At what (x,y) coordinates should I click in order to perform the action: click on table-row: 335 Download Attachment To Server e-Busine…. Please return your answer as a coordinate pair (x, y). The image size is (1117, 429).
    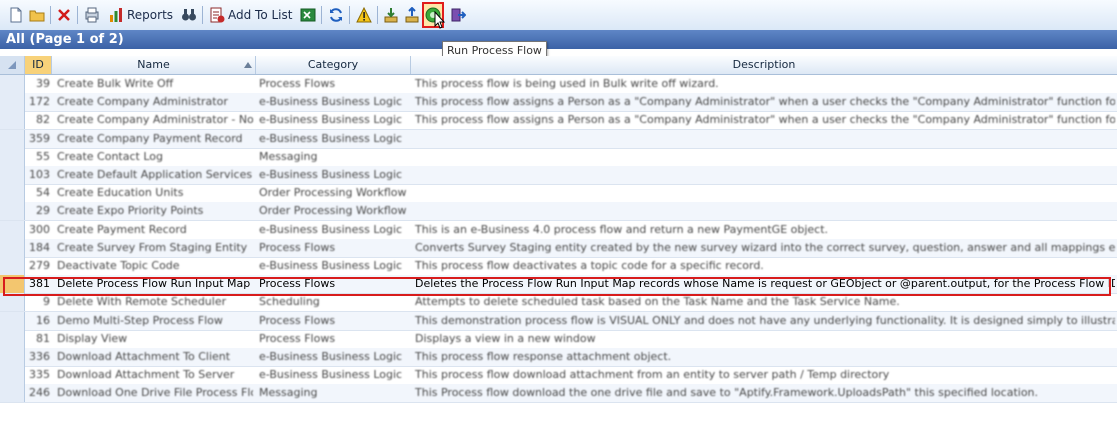
    Looking at the image, I should click on (558, 376).